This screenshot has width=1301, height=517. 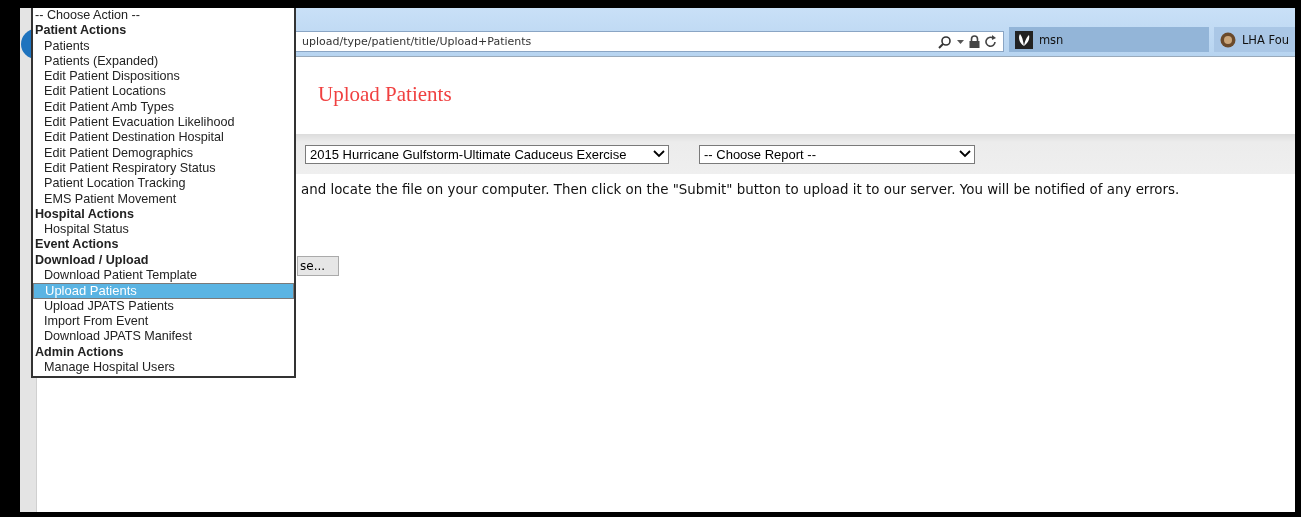 What do you see at coordinates (741, 189) in the screenshot?
I see `instruction-text: and locate the file on your computer. Then click on the "Submit" button to upload it to our server. You will be notified of any errors.` at bounding box center [741, 189].